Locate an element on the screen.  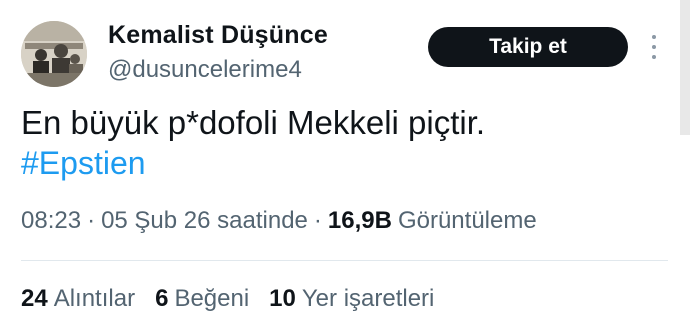
tweet-text: En büyük p*dofoli Mekkeli piçtir. is located at coordinates (253, 122).